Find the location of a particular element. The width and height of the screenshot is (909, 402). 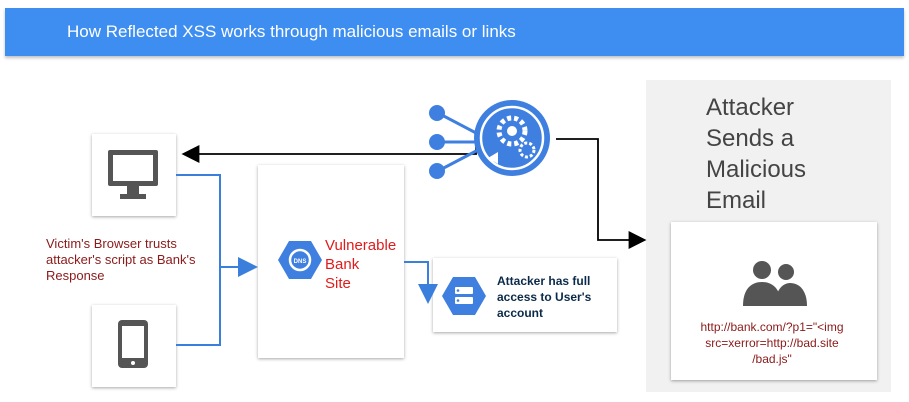

bank-label-line: Bank is located at coordinates (342, 264).